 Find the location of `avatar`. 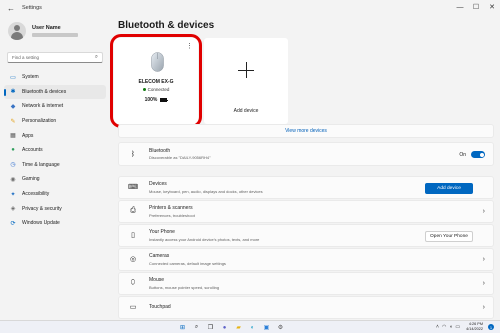

avatar is located at coordinates (17, 31).